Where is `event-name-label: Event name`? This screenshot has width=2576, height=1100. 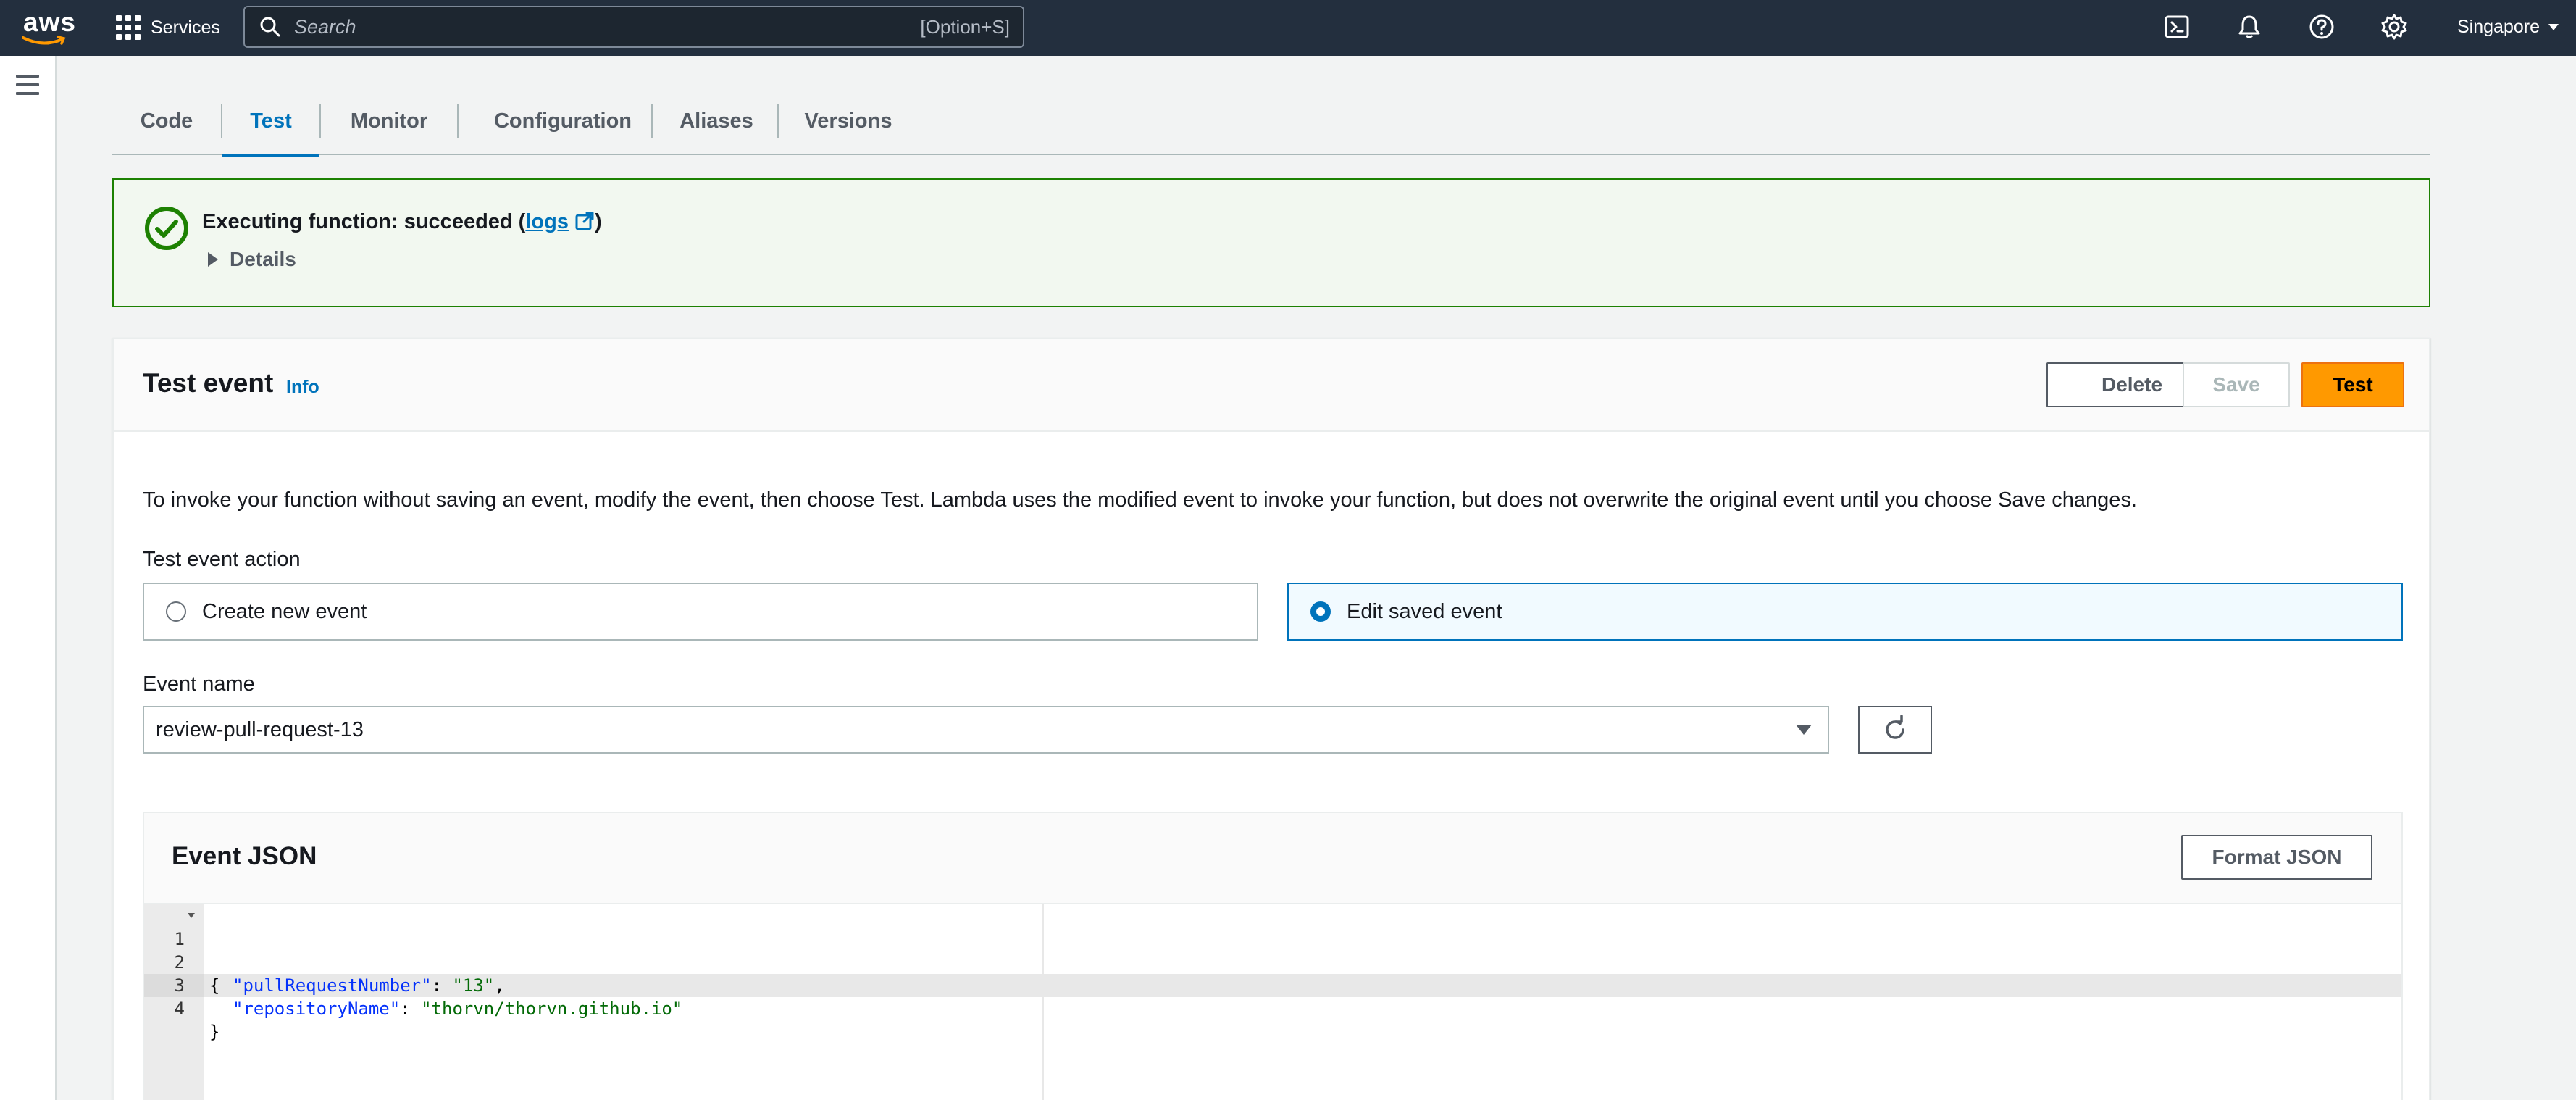
event-name-label: Event name is located at coordinates (199, 684).